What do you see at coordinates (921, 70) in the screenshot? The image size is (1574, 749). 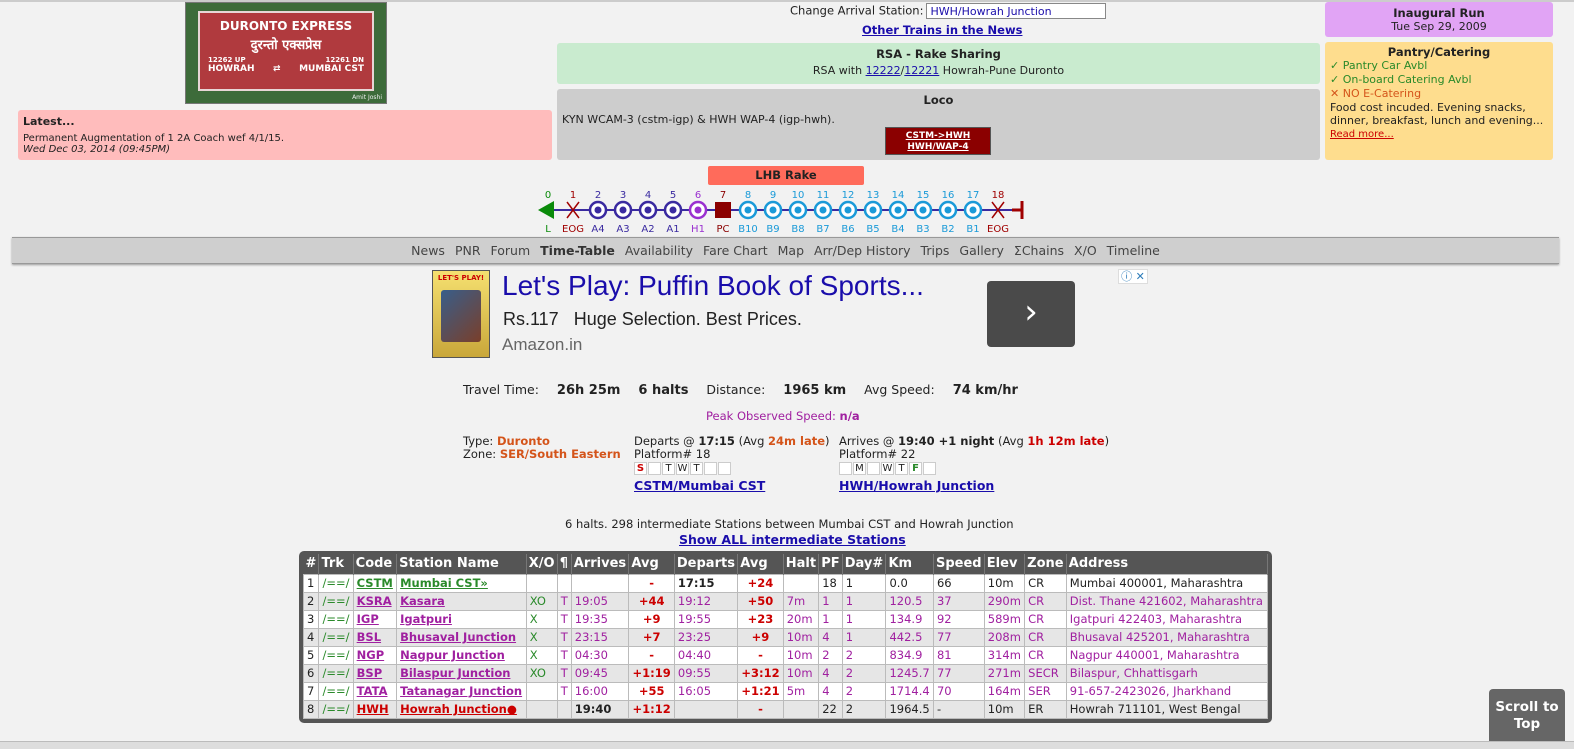 I see `rsa-train2-link: 12221` at bounding box center [921, 70].